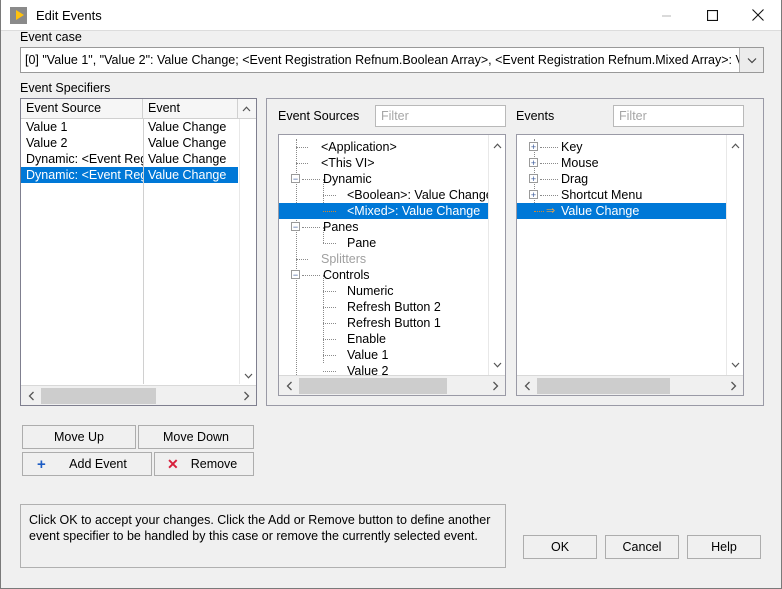 The image size is (782, 589). I want to click on cell-event-source: Value 1, so click(47, 127).